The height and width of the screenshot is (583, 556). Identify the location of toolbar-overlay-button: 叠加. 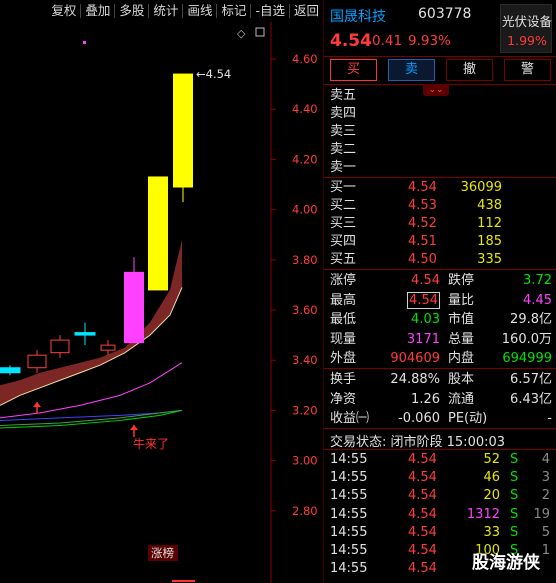
(97, 11).